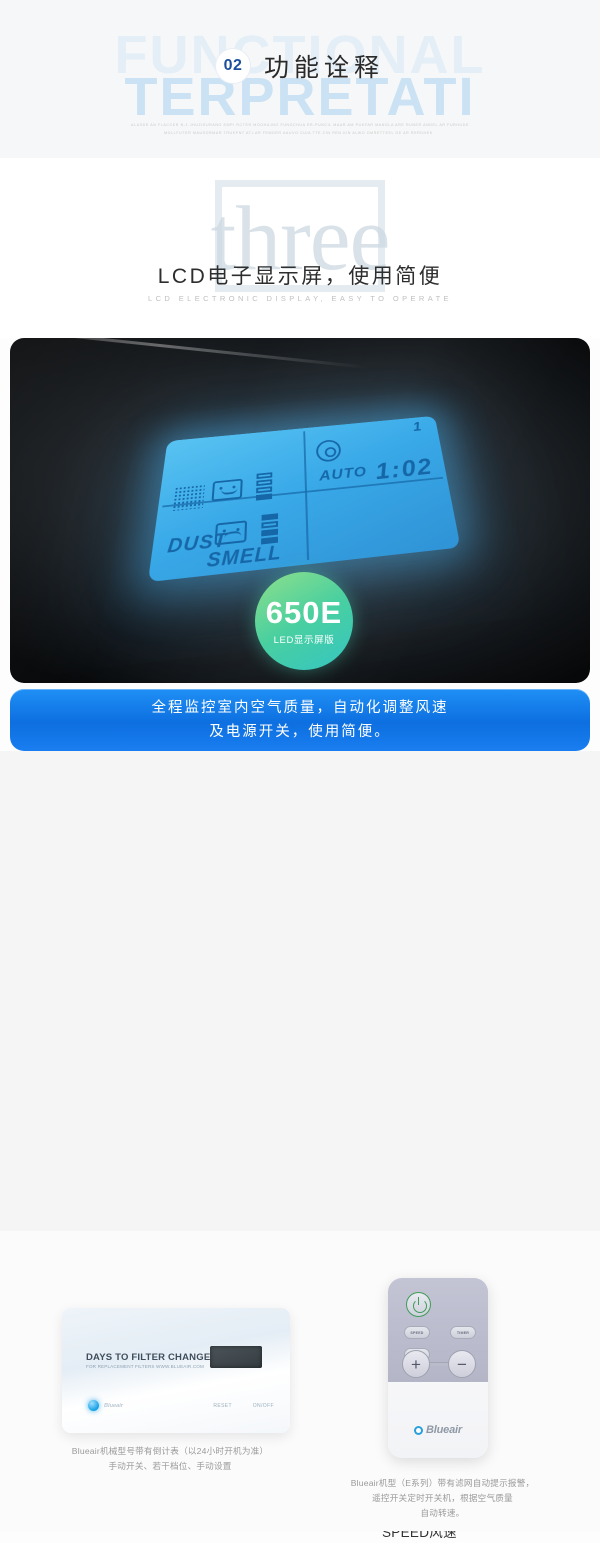 This screenshot has width=600, height=1543. Describe the element at coordinates (227, 490) in the screenshot. I see `happy-face-icon` at that location.